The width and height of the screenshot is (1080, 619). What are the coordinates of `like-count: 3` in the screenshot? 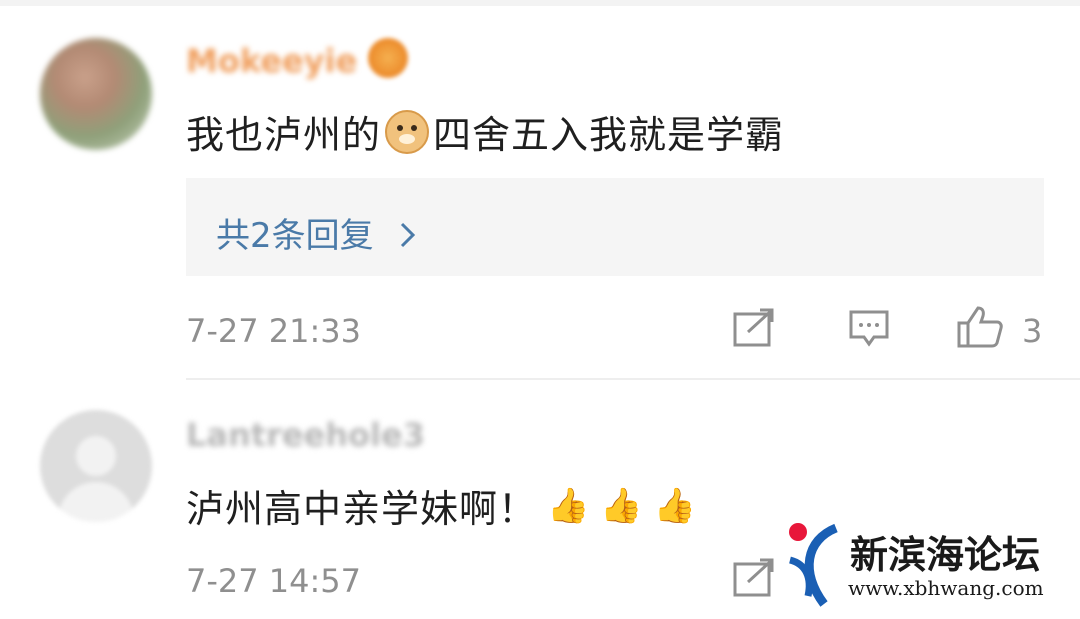 It's located at (1032, 331).